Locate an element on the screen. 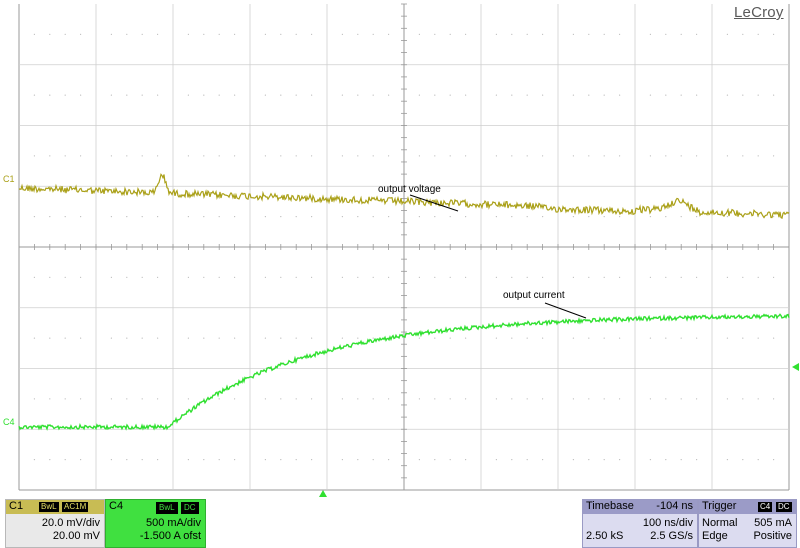 The width and height of the screenshot is (800, 548). c1-panel-header: C1 BwL AC1M is located at coordinates (55, 507).